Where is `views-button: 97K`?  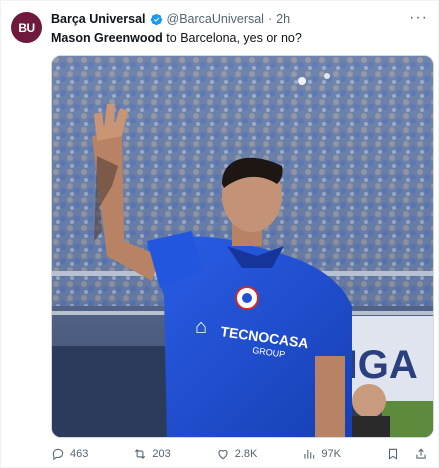 views-button: 97K is located at coordinates (321, 454).